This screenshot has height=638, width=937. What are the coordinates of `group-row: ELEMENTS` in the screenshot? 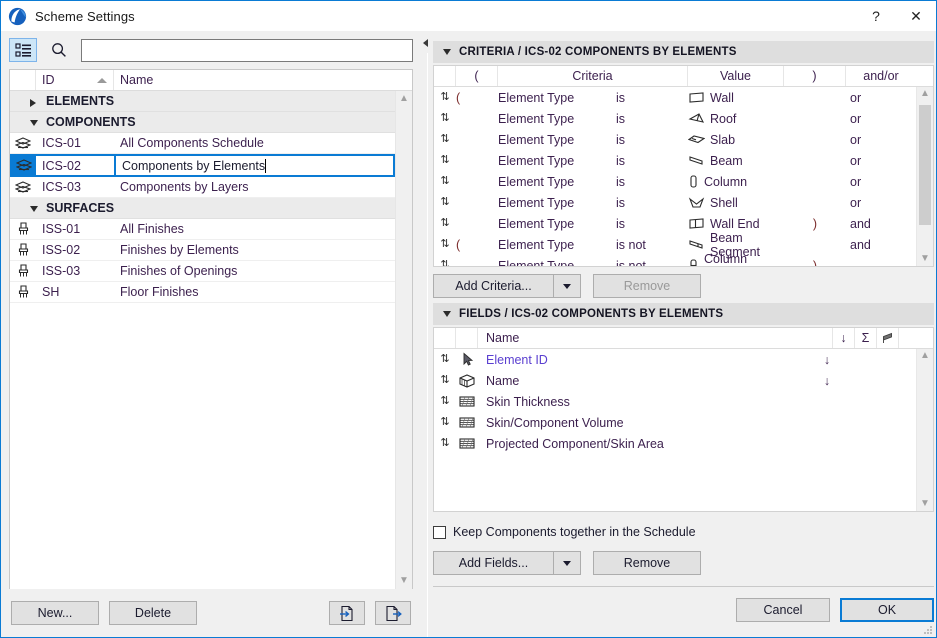 It's located at (202, 101).